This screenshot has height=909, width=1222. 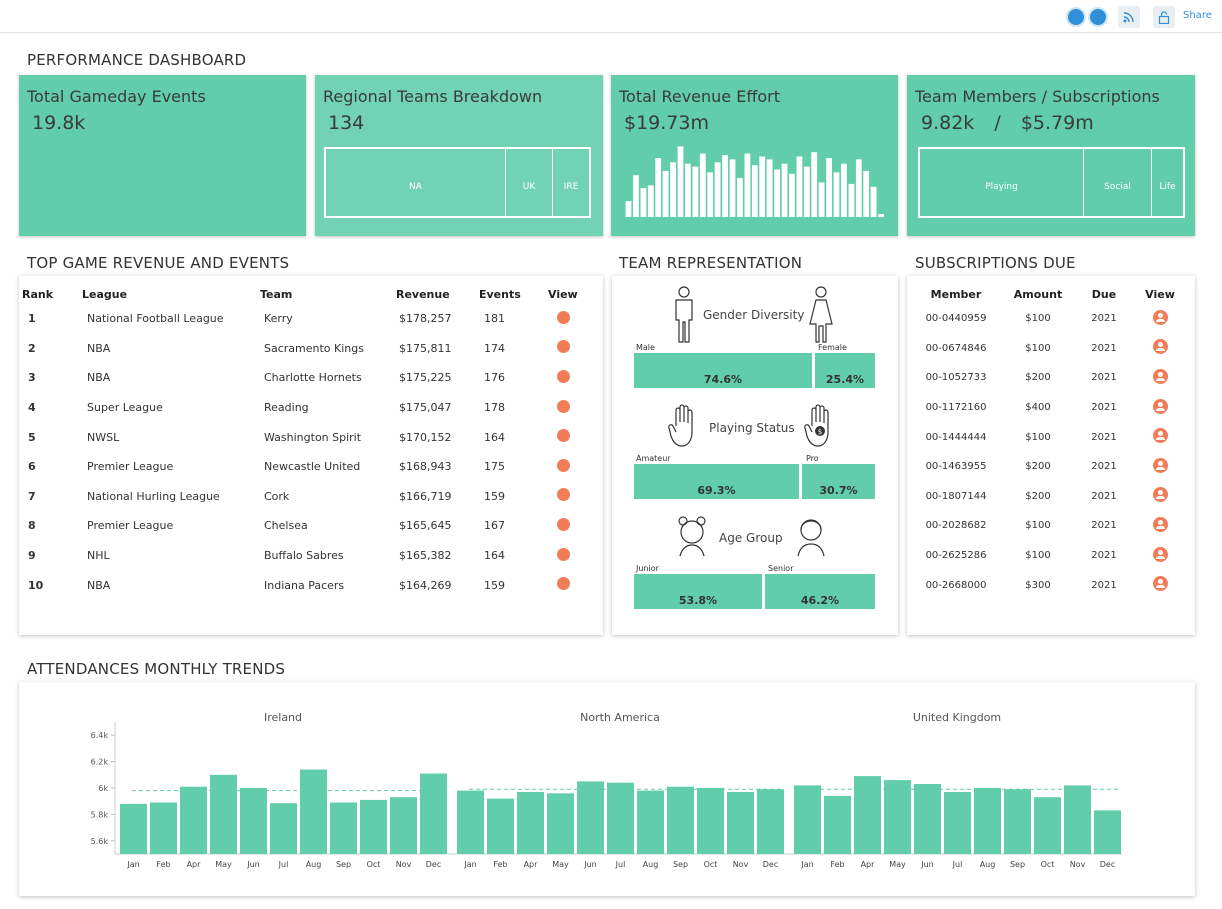 What do you see at coordinates (620, 717) in the screenshot?
I see `panel-title: North America` at bounding box center [620, 717].